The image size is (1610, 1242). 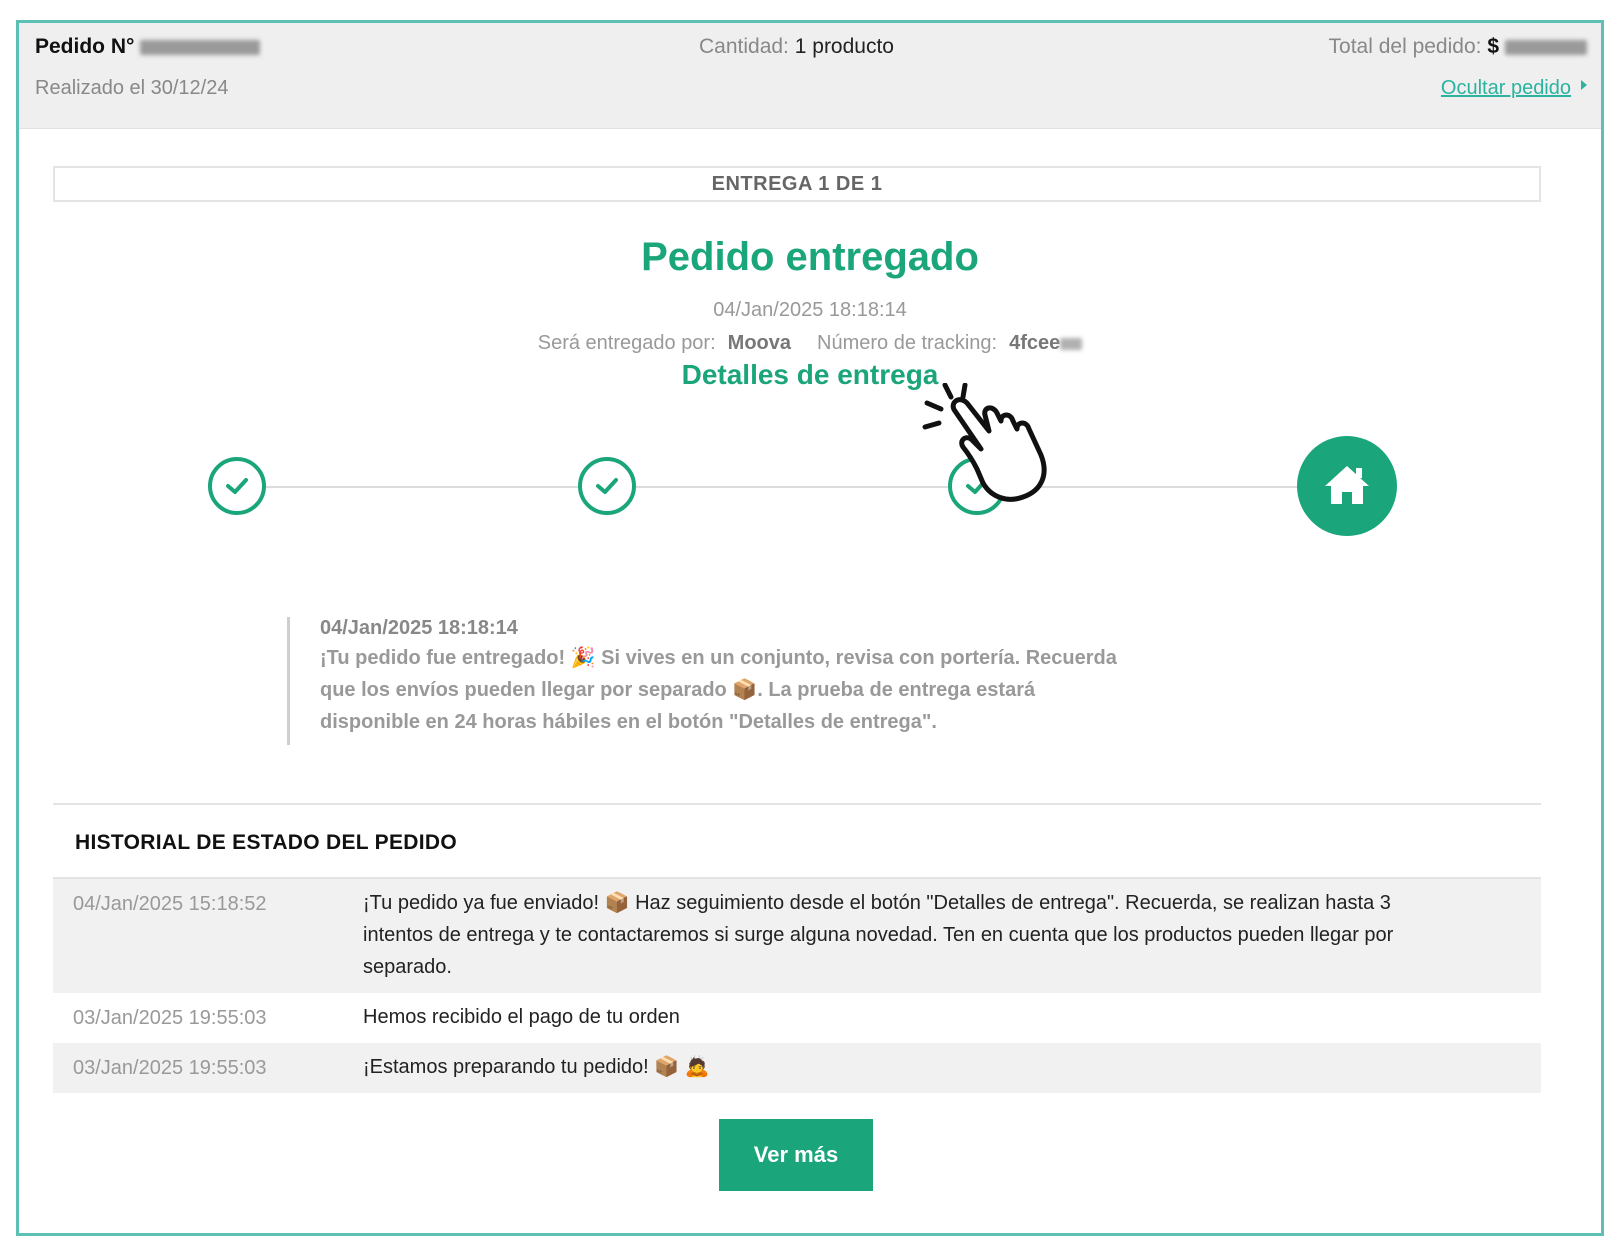 I want to click on order-total: Total del pedido: $, so click(x=1458, y=47).